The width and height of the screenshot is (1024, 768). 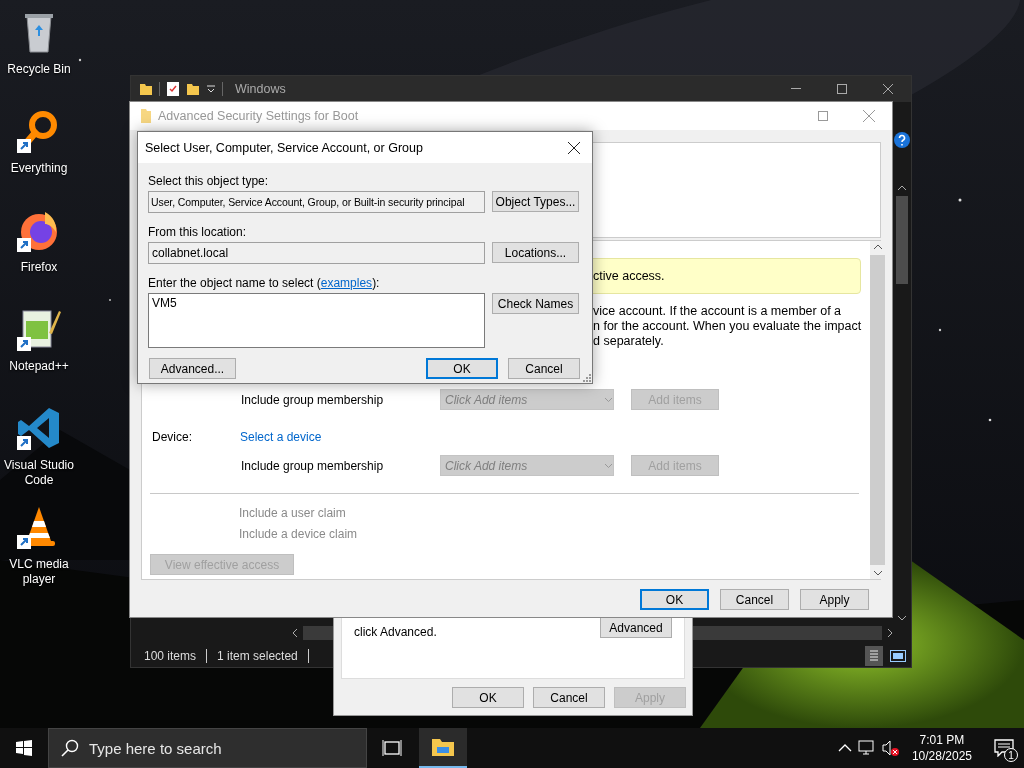 What do you see at coordinates (443, 748) in the screenshot?
I see `file-explorer-icon` at bounding box center [443, 748].